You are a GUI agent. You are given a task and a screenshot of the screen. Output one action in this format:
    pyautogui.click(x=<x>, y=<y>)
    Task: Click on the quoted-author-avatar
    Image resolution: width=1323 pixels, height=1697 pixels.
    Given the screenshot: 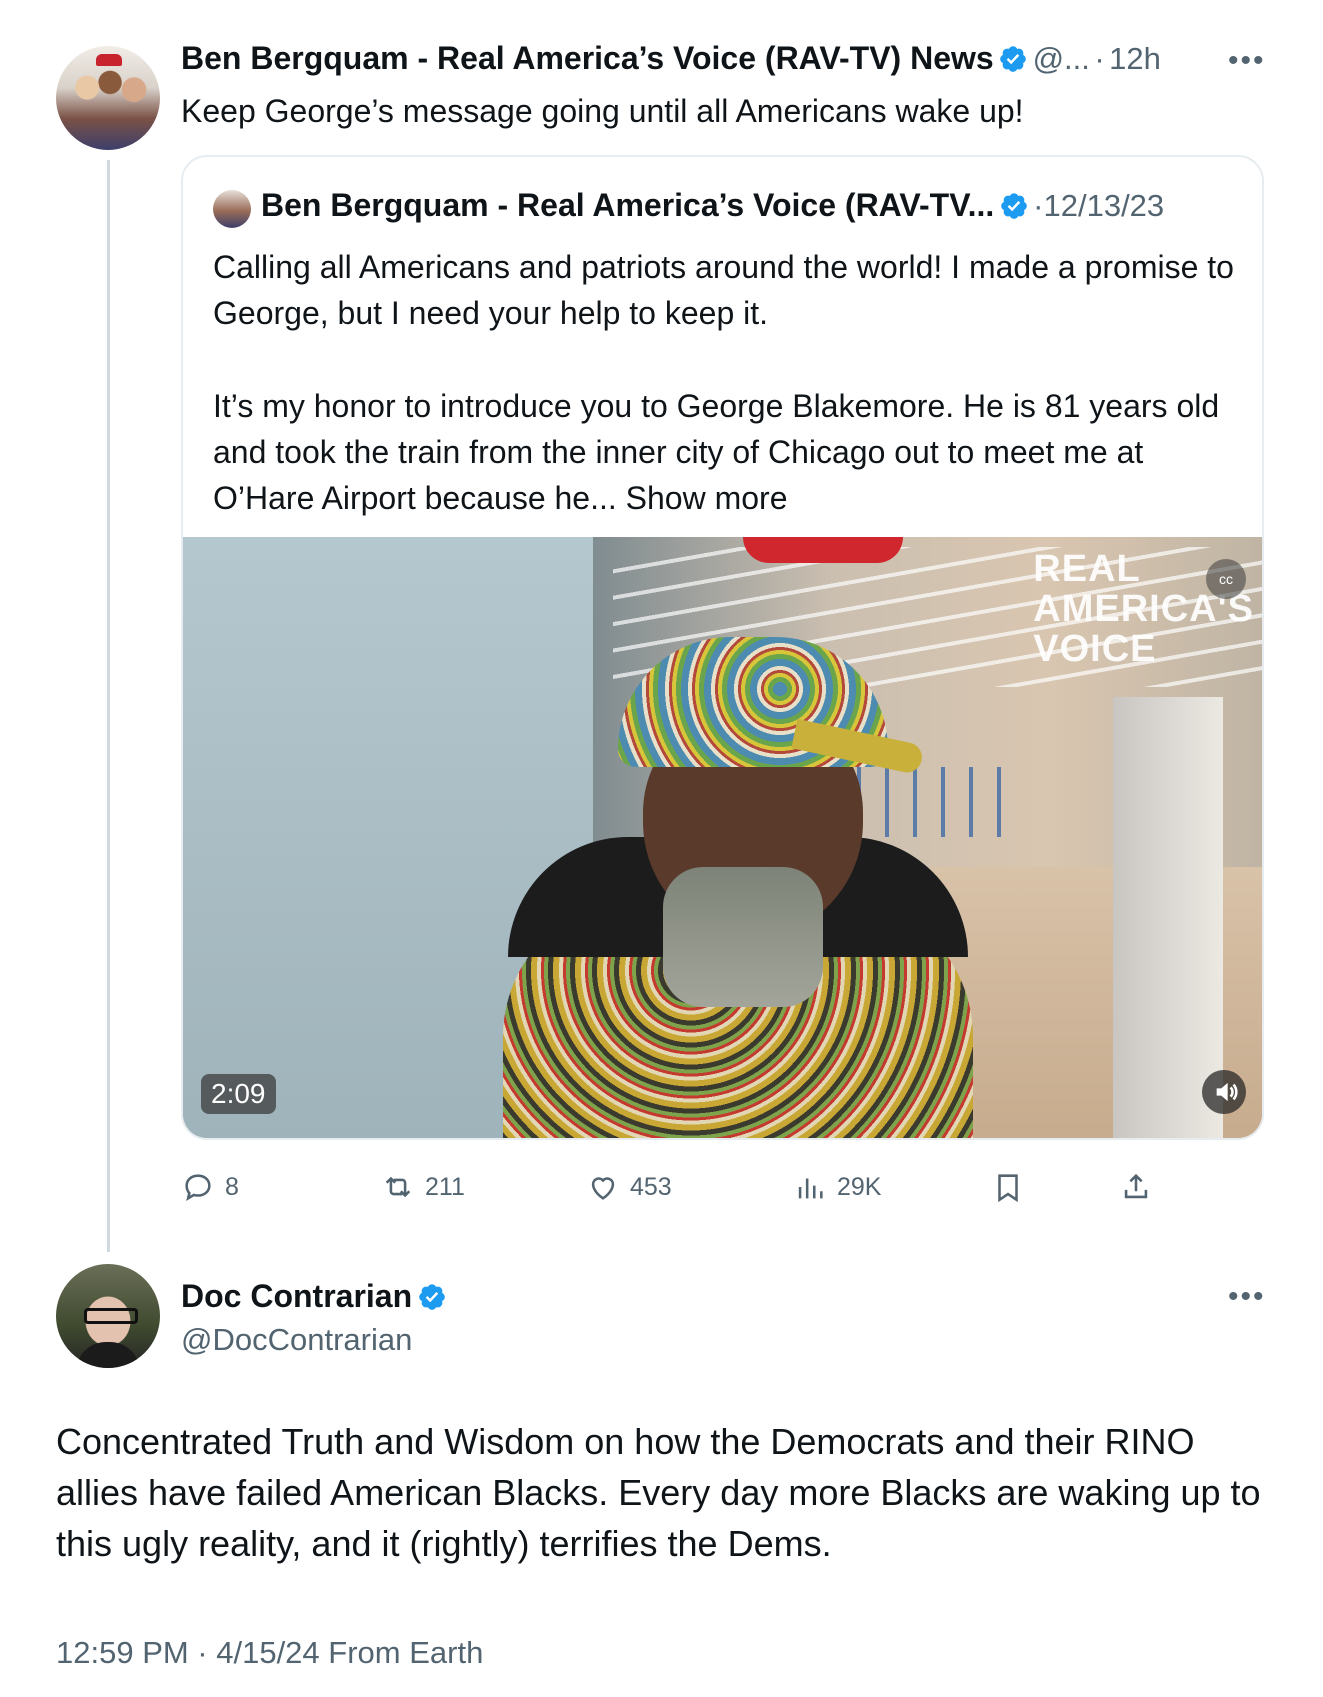 What is the action you would take?
    pyautogui.click(x=232, y=209)
    